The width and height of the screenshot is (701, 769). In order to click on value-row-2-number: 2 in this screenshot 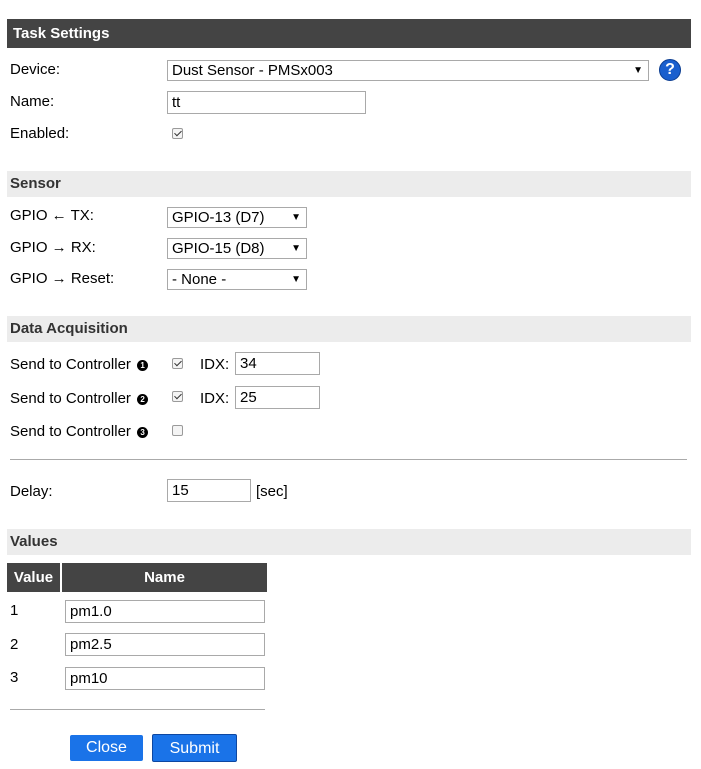, I will do `click(14, 644)`.